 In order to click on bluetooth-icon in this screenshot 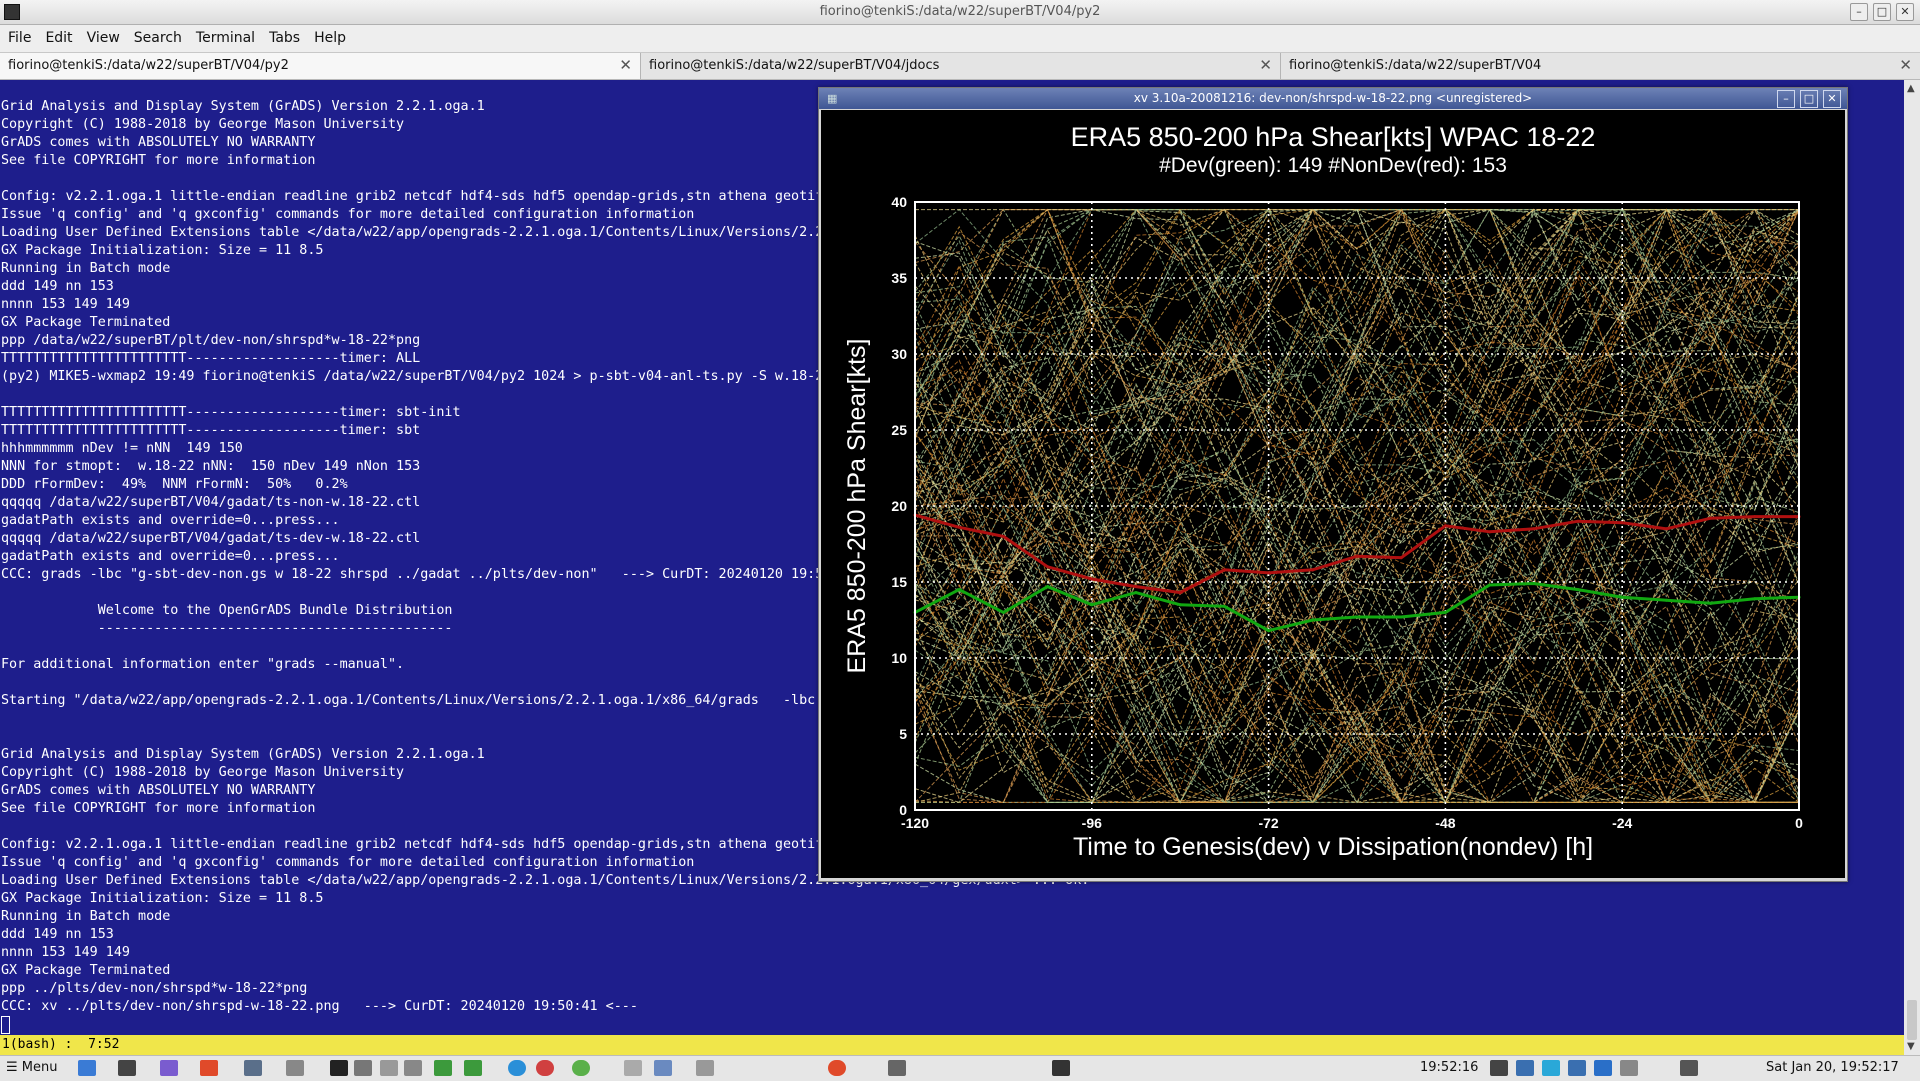, I will do `click(1499, 1068)`.